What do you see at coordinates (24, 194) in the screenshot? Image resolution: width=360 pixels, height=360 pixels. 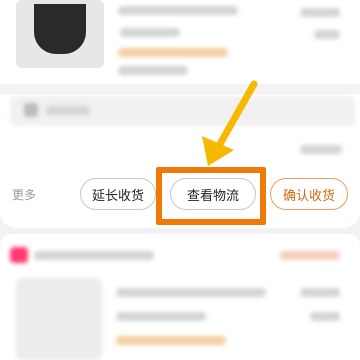 I see `more-link: 更多` at bounding box center [24, 194].